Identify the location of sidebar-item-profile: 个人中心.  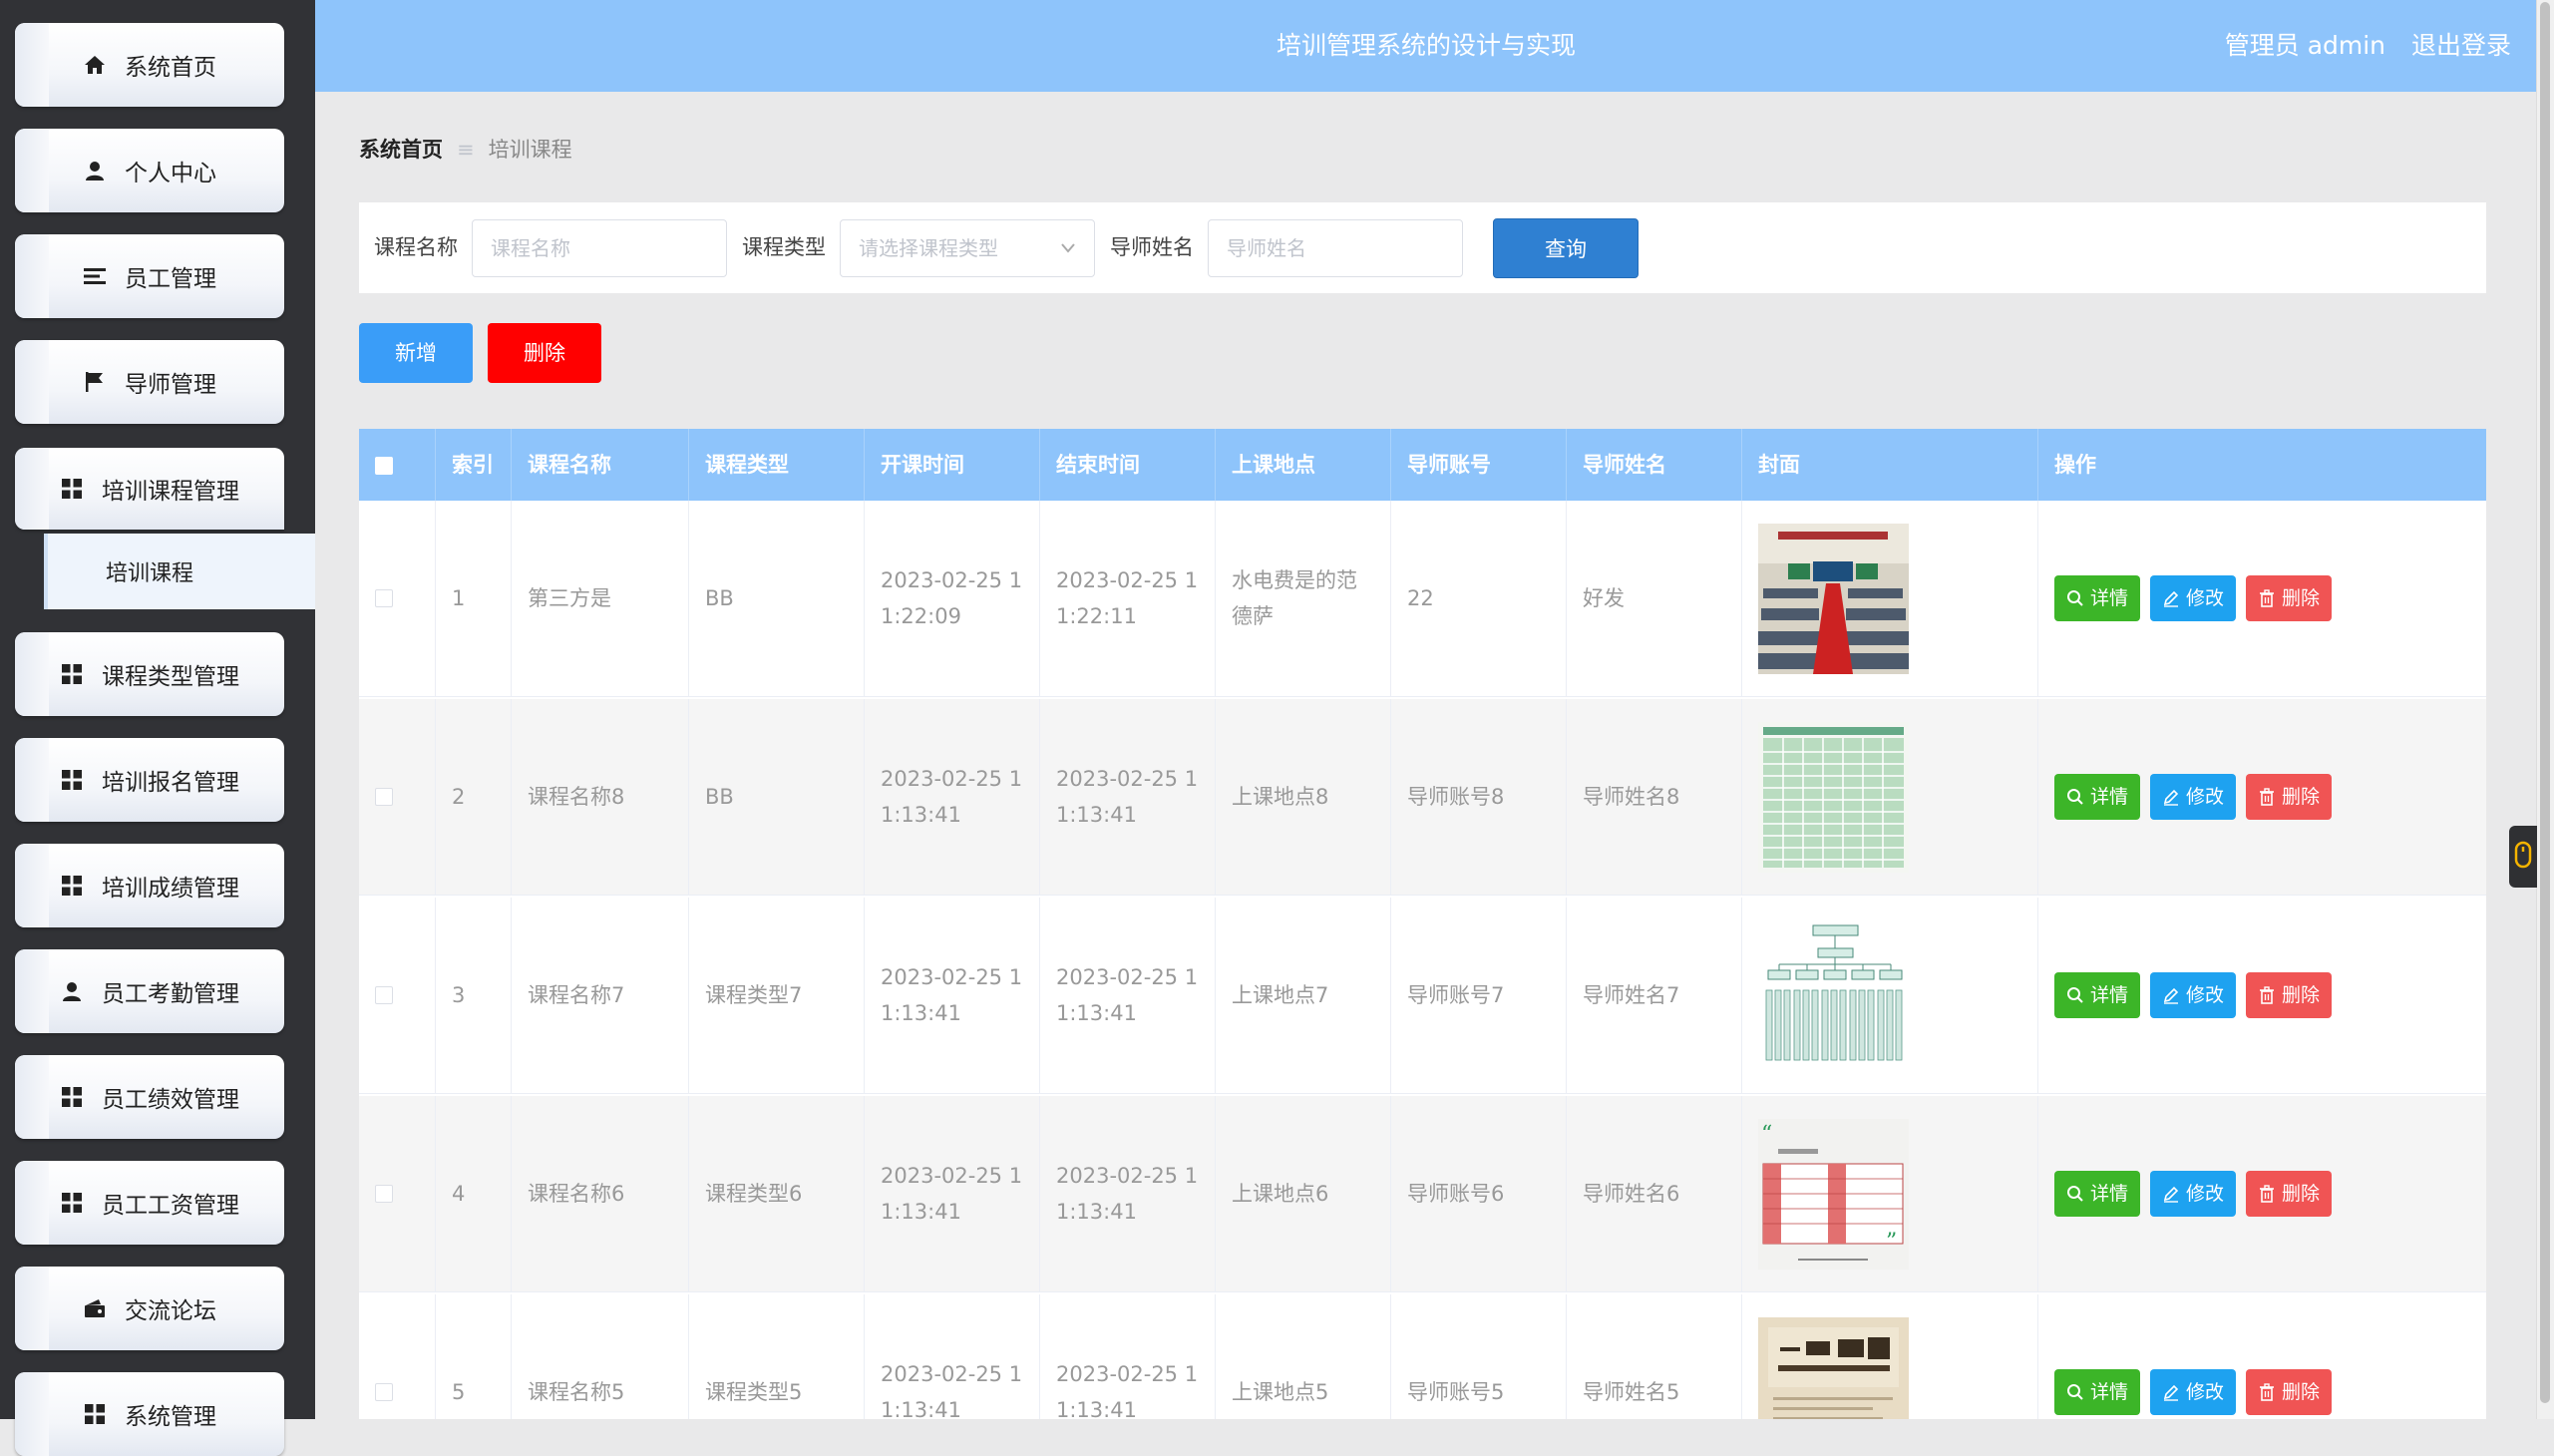
(149, 170).